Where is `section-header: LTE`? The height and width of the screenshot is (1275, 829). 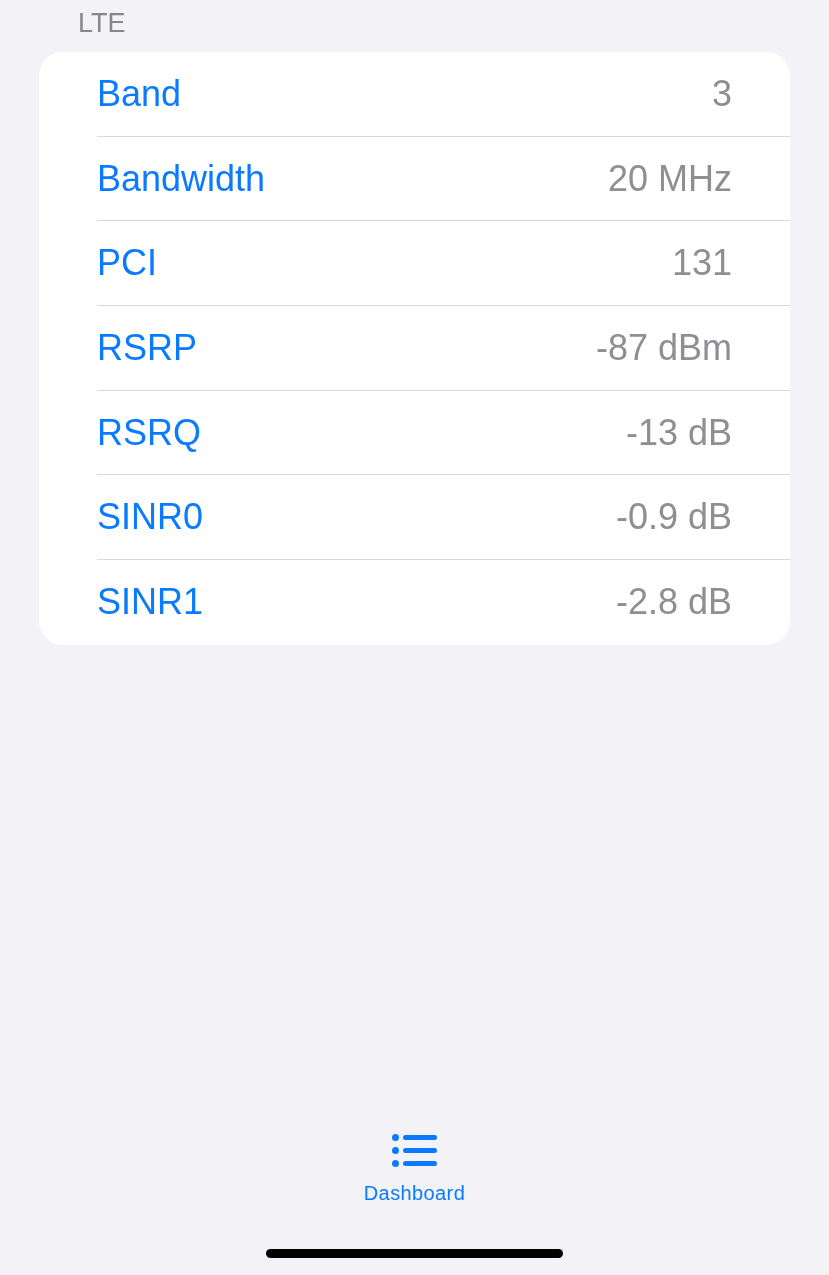 section-header: LTE is located at coordinates (102, 23).